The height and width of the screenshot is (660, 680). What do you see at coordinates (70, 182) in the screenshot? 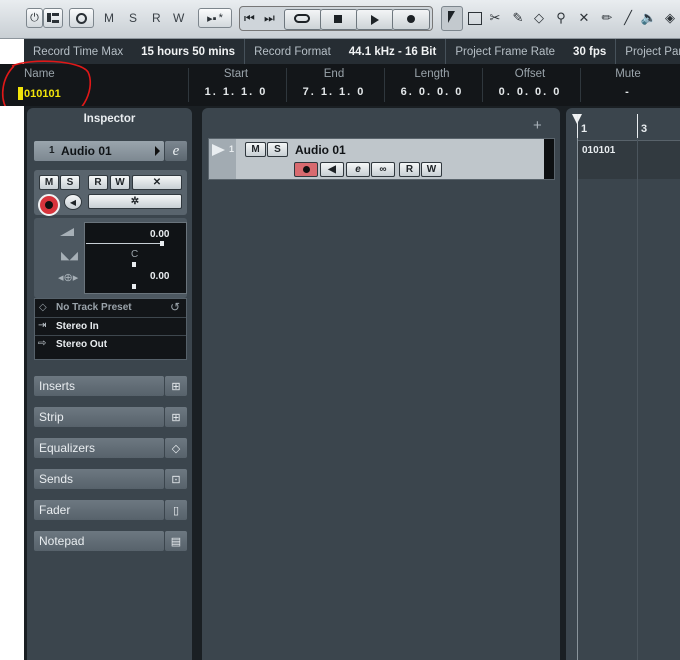
I see `solo-button: S` at bounding box center [70, 182].